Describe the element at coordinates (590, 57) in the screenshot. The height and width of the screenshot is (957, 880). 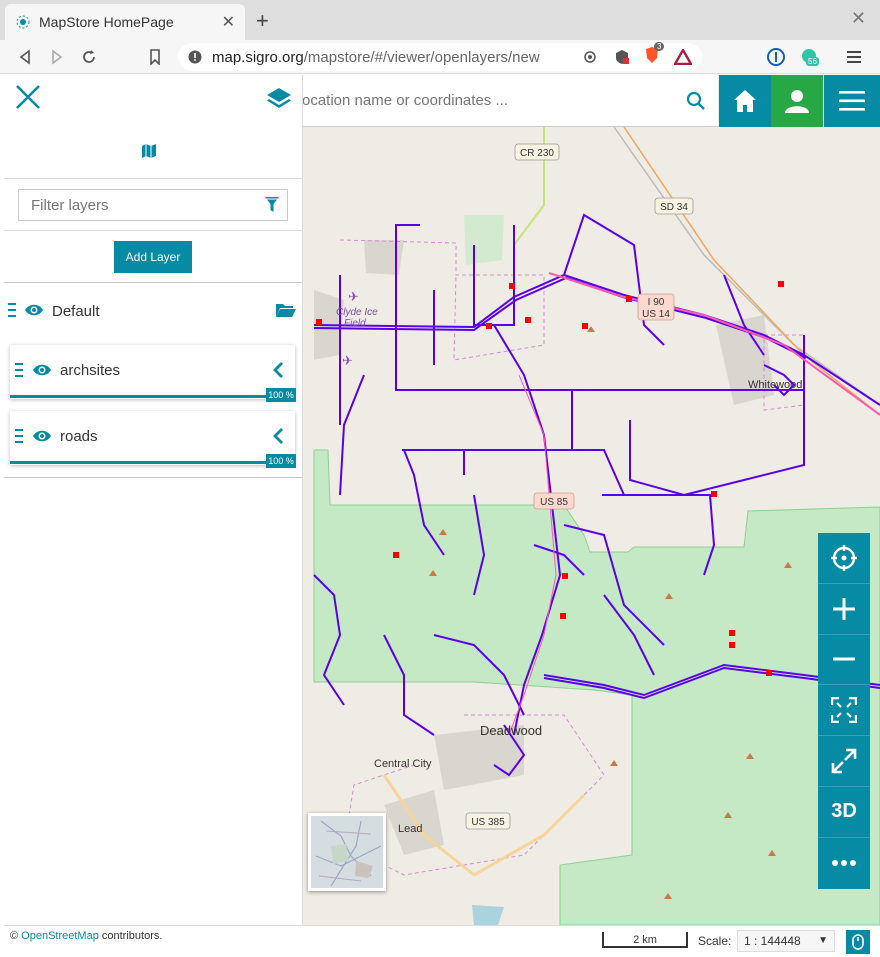
I see `location-icon` at that location.